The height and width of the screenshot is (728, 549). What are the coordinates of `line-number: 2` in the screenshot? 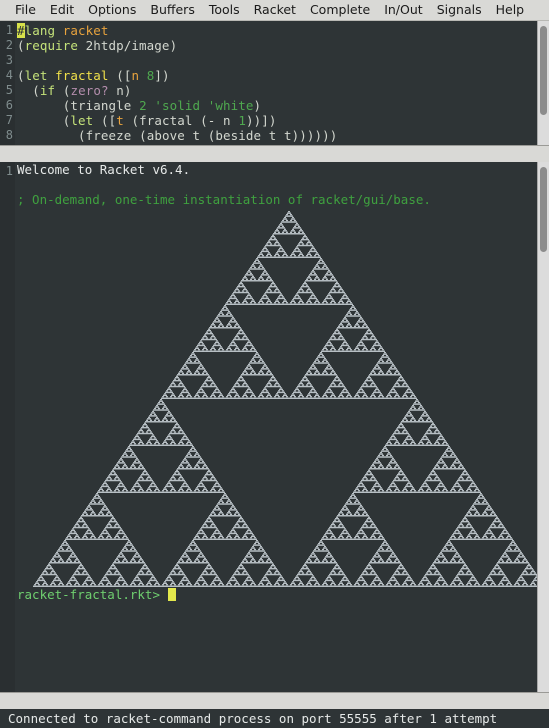 It's located at (9, 45).